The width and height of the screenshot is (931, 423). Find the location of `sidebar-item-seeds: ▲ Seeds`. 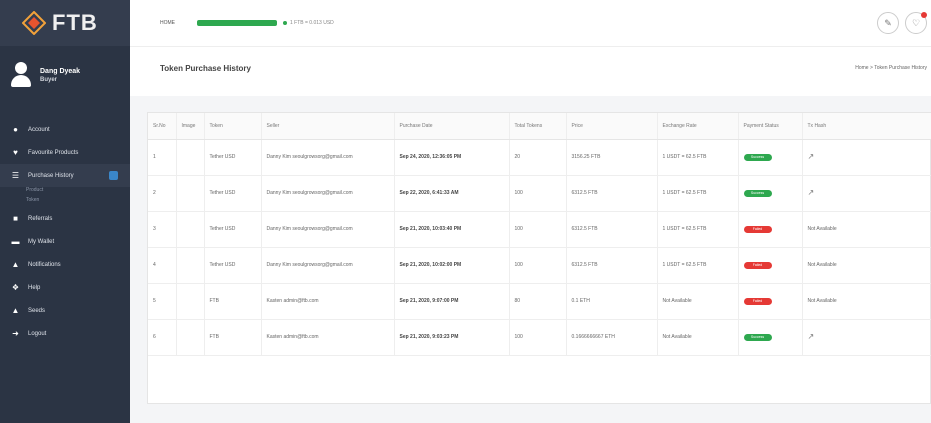

sidebar-item-seeds: ▲ Seeds is located at coordinates (65, 310).